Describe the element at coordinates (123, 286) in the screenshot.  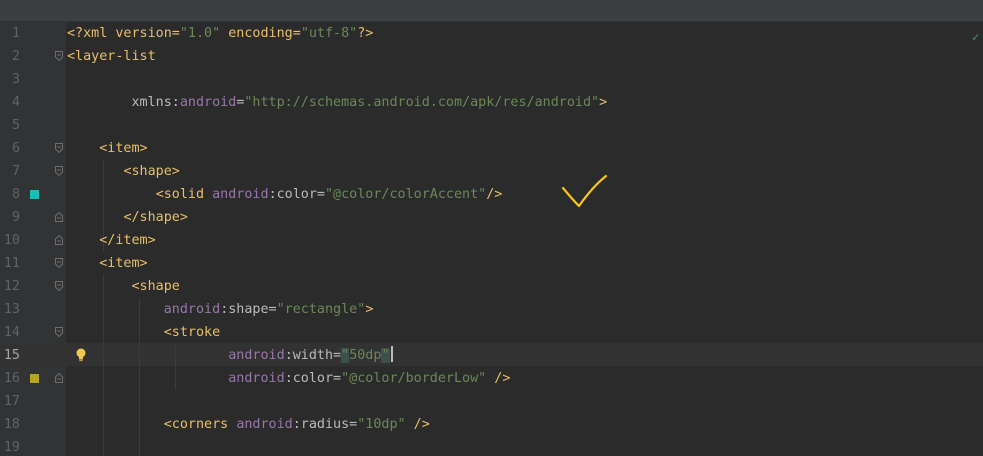
I see `code-text: <shape` at that location.